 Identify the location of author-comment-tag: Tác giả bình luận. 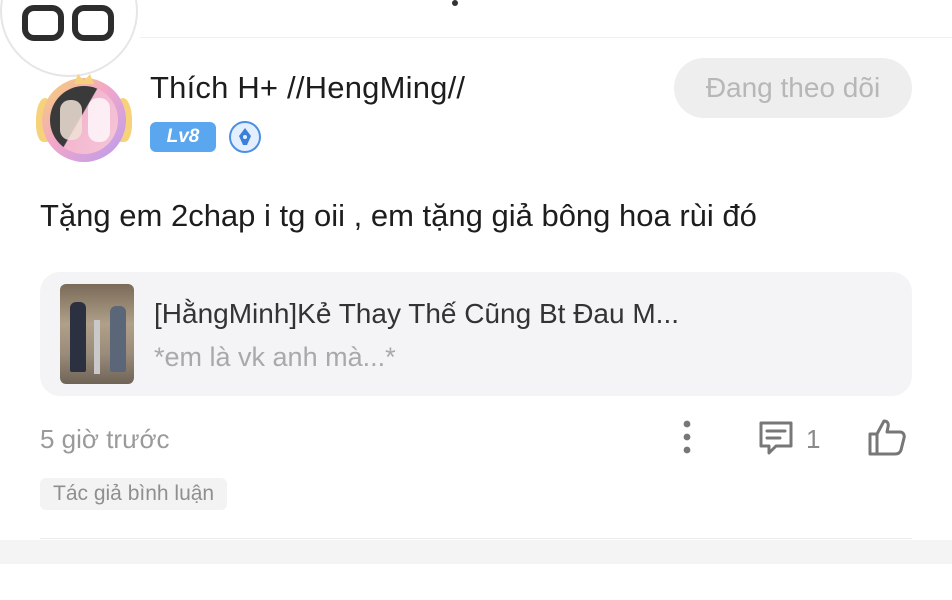
(134, 494).